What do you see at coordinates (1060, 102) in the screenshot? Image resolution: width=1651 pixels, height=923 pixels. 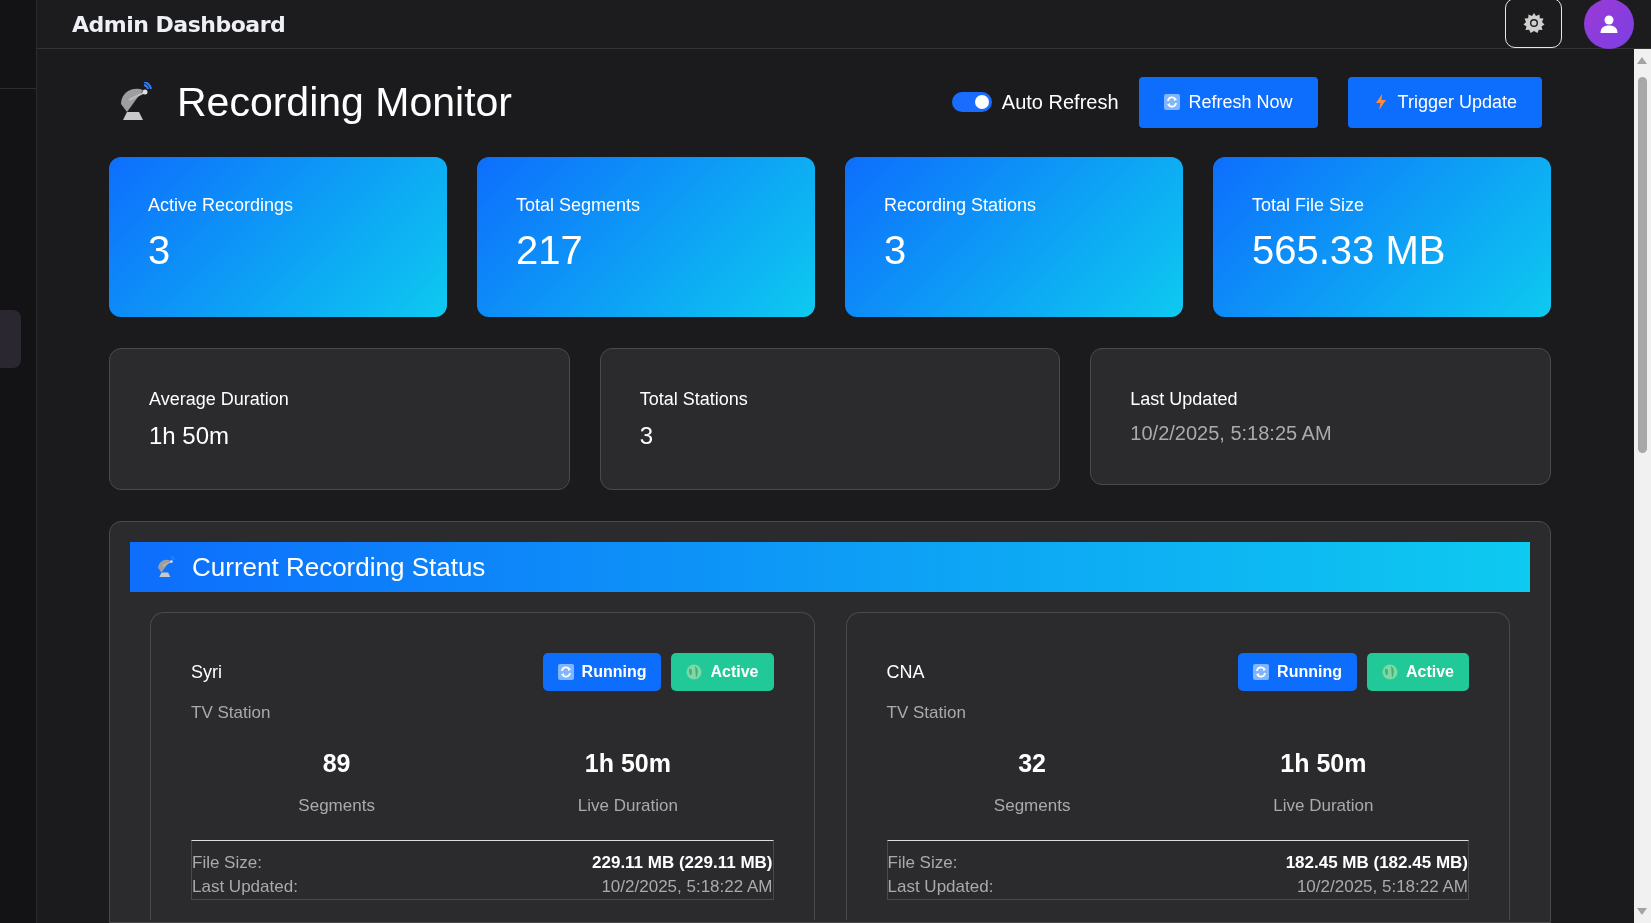 I see `toggle-label: Auto Refresh` at bounding box center [1060, 102].